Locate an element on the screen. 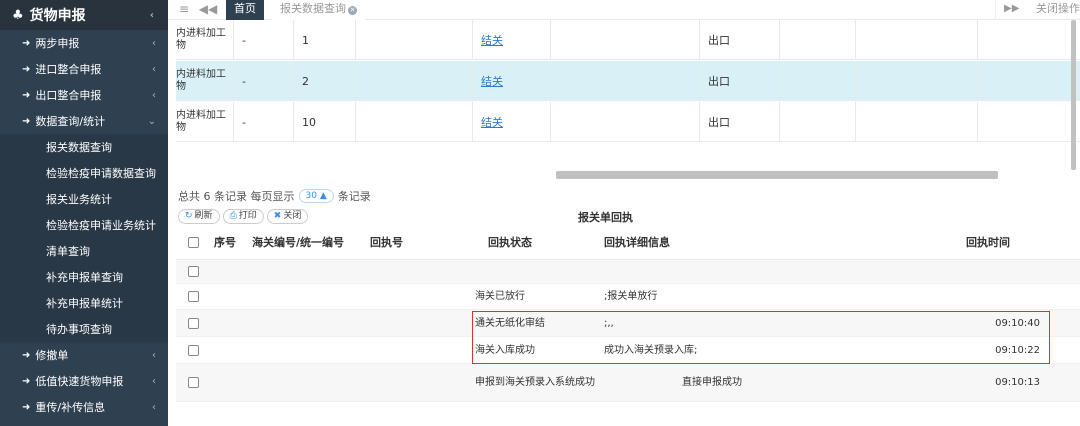 Image resolution: width=1080 pixels, height=426 pixels. refresh-icon: ↻ is located at coordinates (189, 216).